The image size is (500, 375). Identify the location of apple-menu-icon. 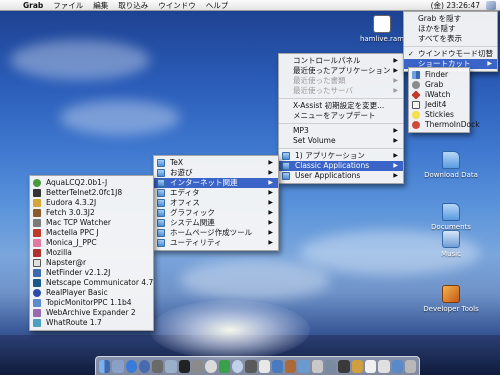
(9, 5).